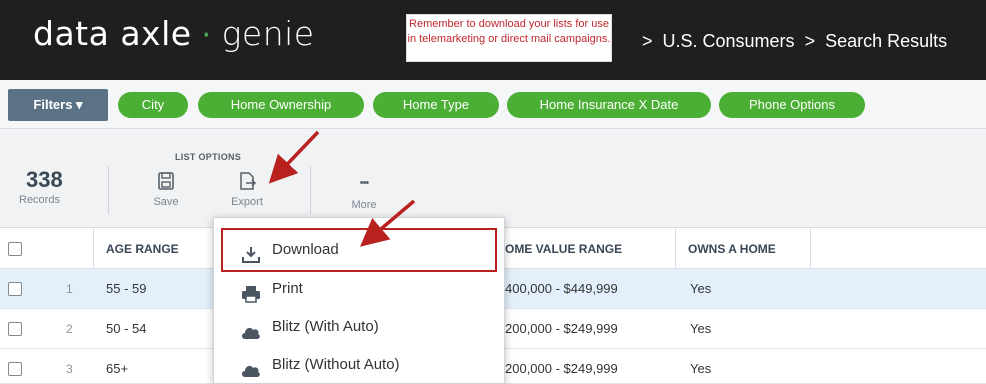  I want to click on download-highlight-box, so click(359, 250).